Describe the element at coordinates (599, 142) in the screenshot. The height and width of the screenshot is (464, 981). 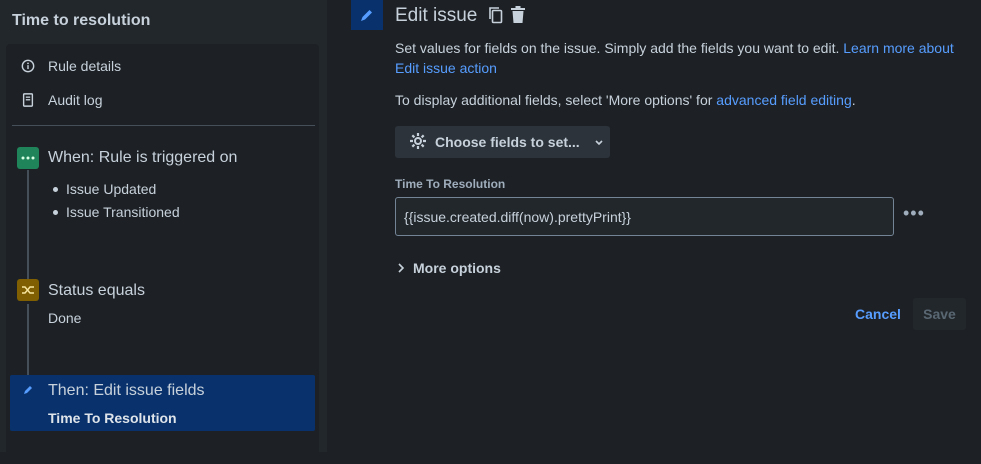
I see `chevron-down-icon` at that location.